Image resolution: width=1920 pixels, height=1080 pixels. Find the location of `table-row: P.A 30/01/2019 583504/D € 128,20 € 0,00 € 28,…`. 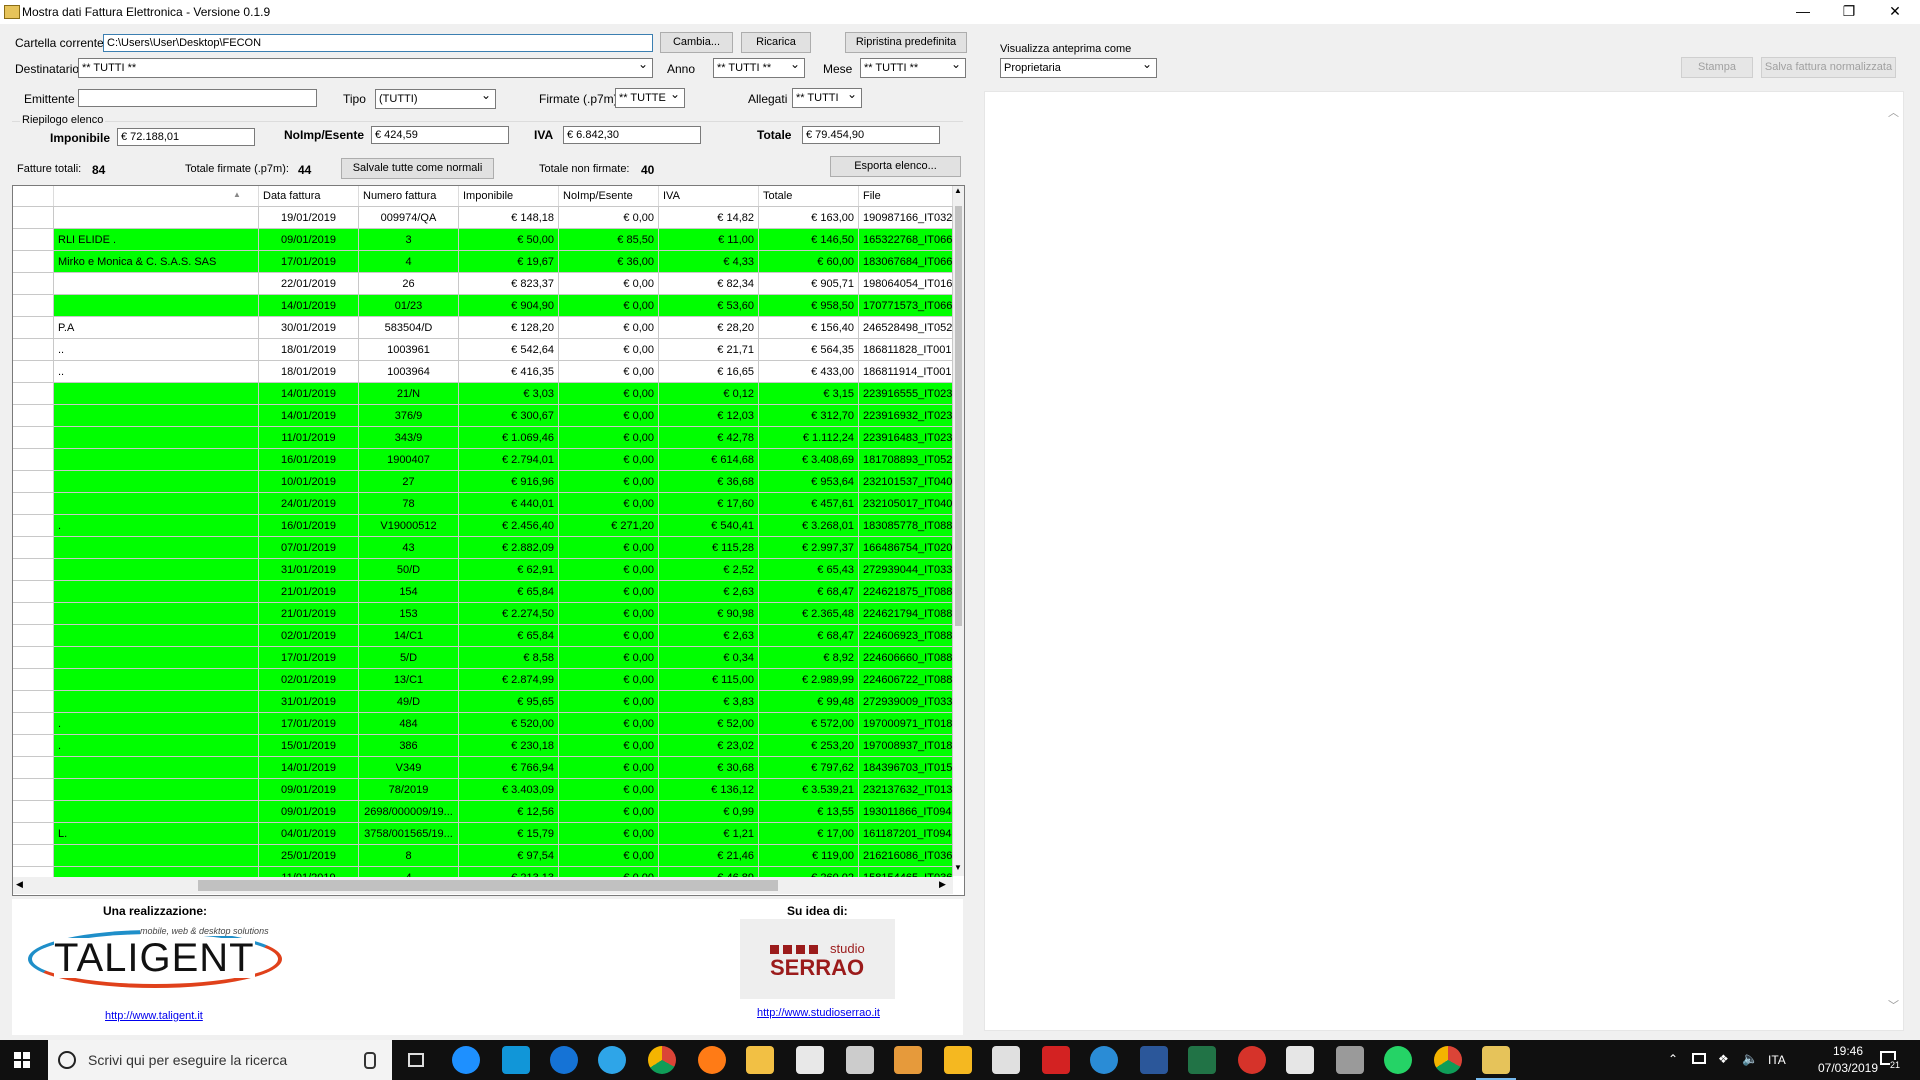

table-row: P.A 30/01/2019 583504/D € 128,20 € 0,00 € 28,… is located at coordinates (483, 328).